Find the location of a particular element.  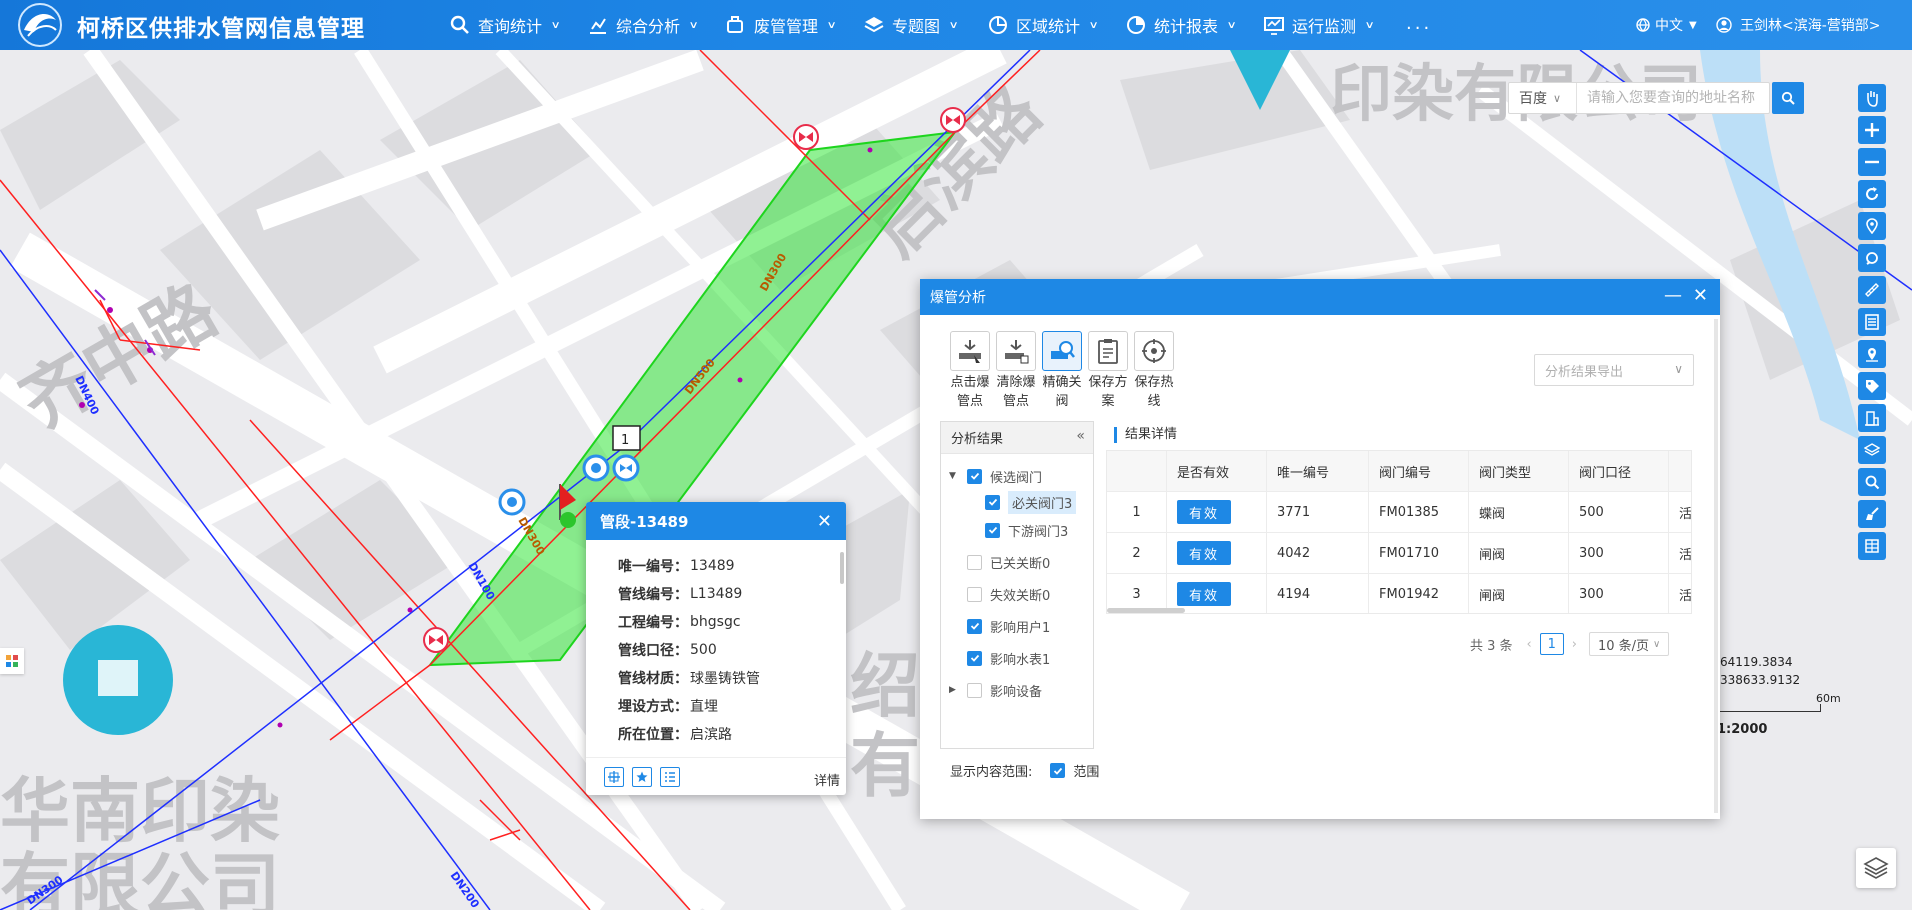

tag-button is located at coordinates (1872, 386).